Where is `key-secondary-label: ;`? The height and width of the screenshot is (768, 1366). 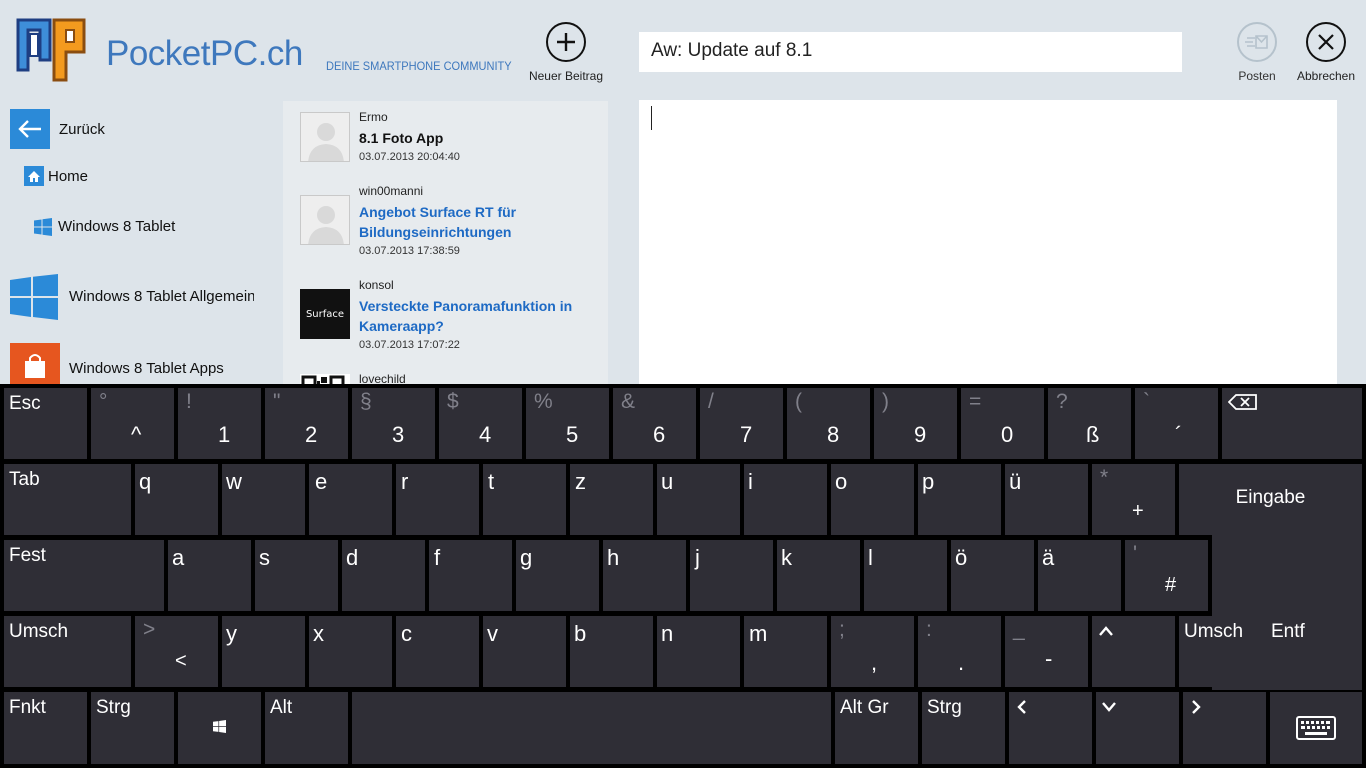
key-secondary-label: ; is located at coordinates (842, 629).